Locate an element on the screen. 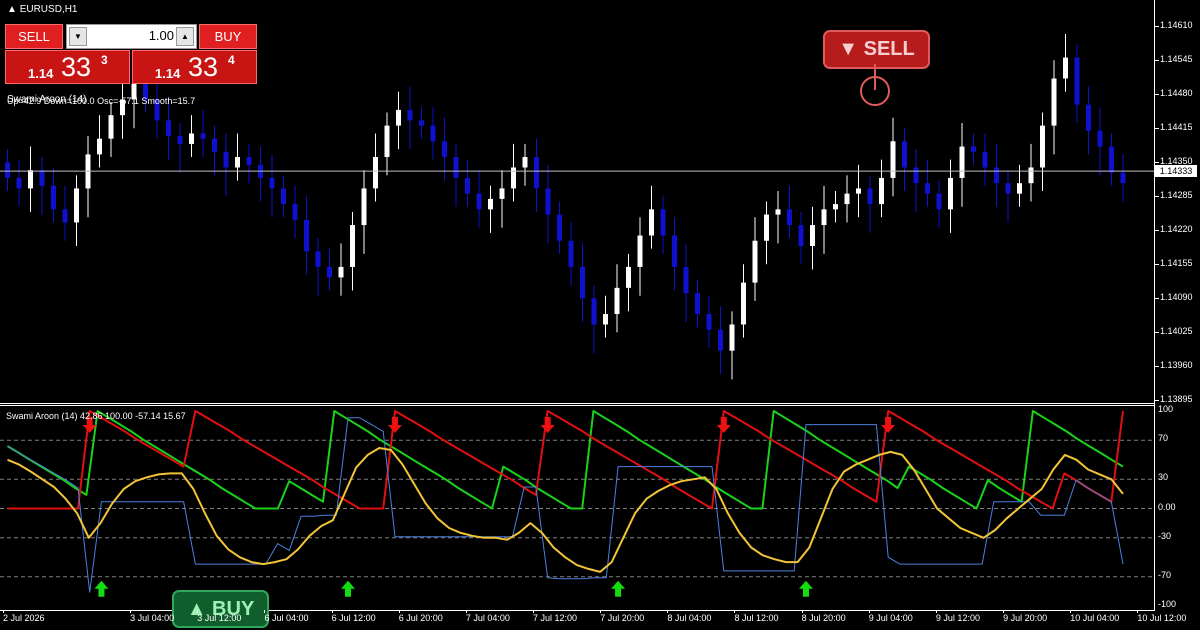  oscillator-tick-label: -70 is located at coordinates (1165, 574).